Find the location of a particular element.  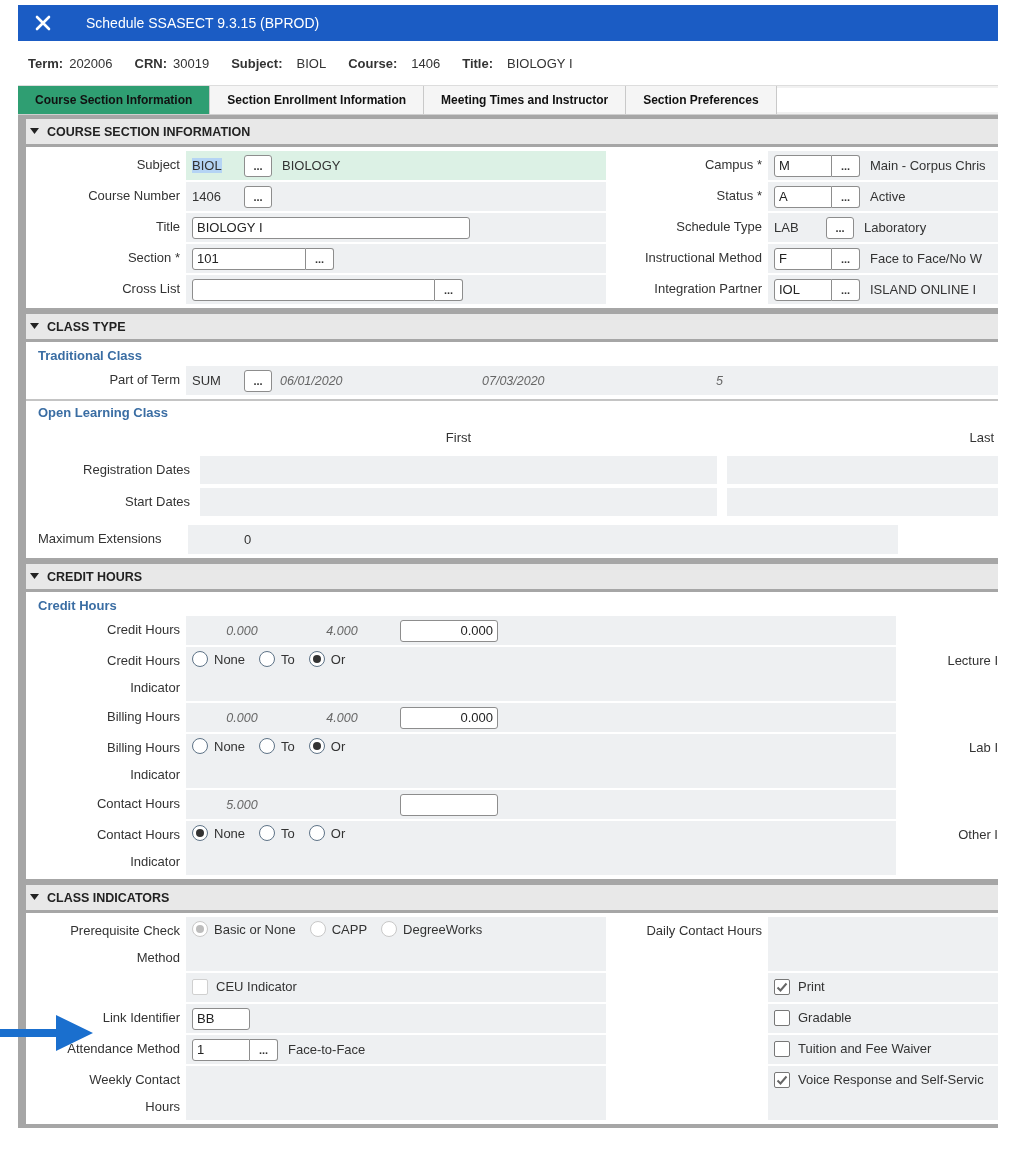

checkbox-label: Gradable is located at coordinates (825, 1017).